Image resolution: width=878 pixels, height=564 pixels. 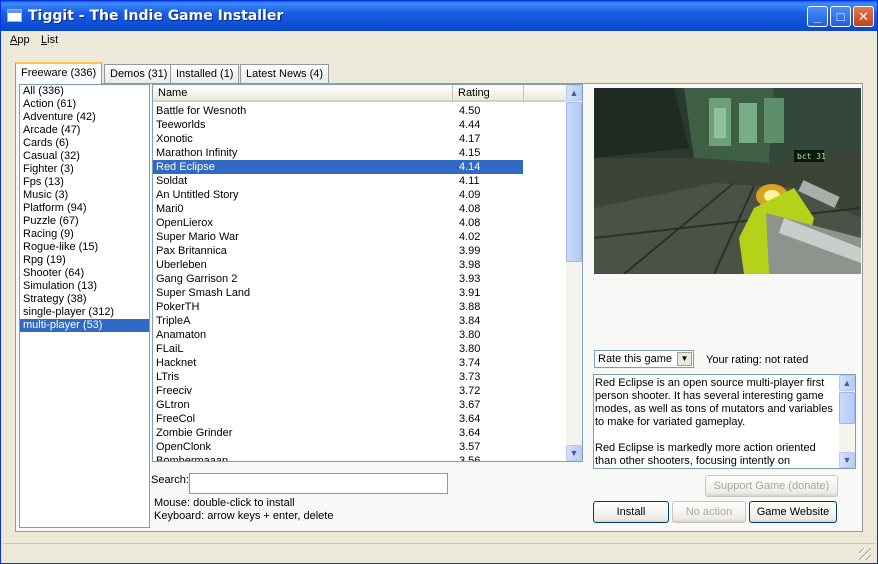 What do you see at coordinates (840, 16) in the screenshot?
I see `maximize-button: □` at bounding box center [840, 16].